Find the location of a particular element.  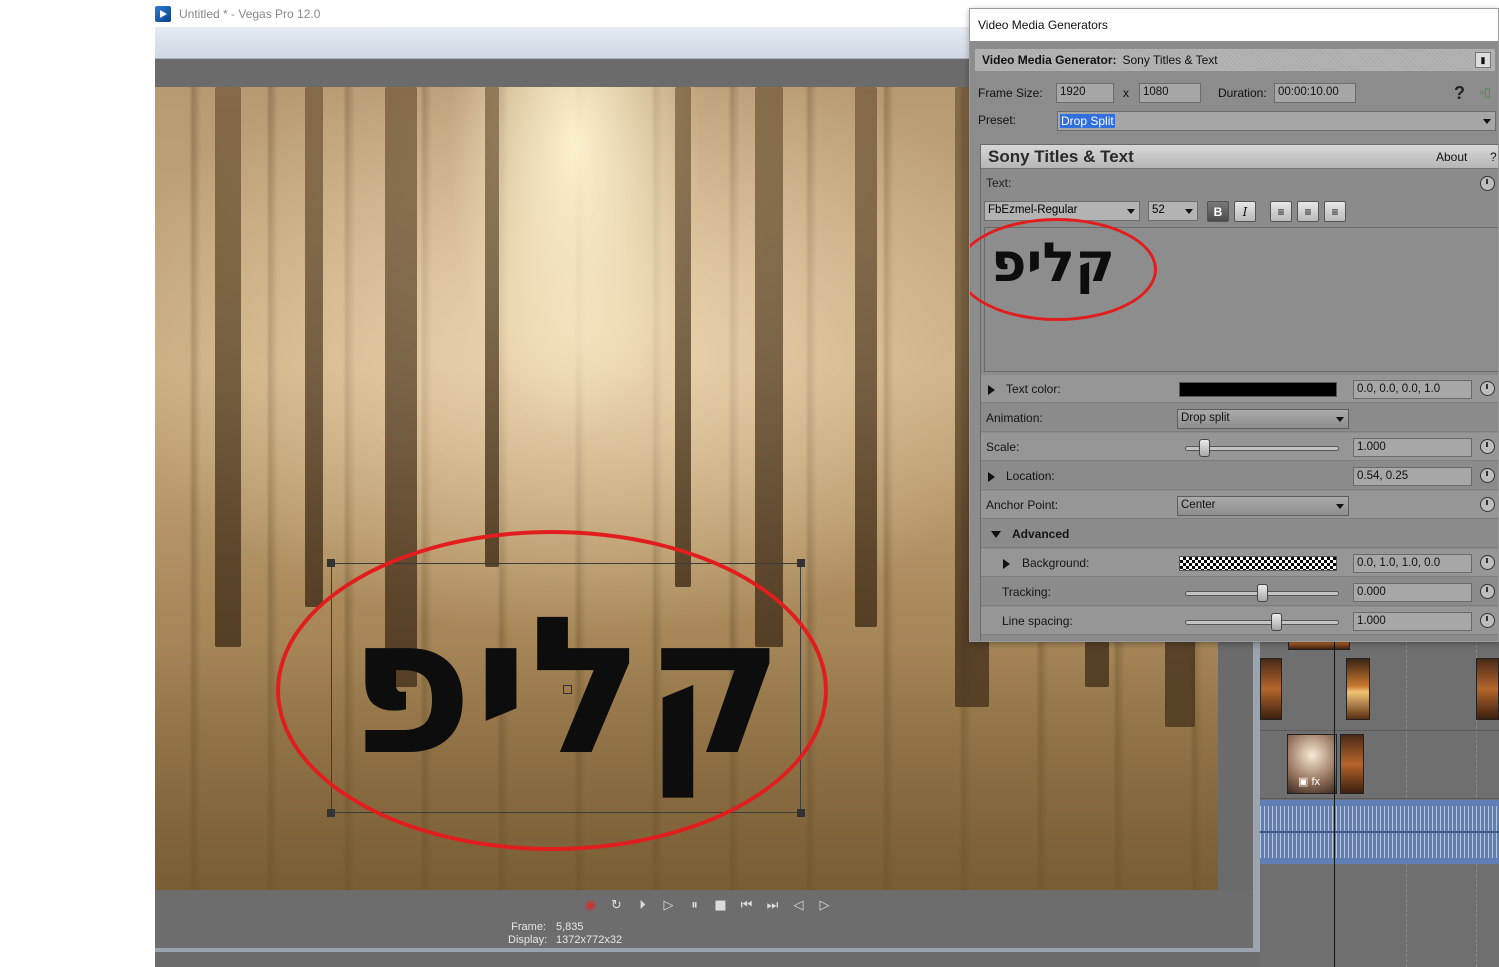

duration-input: 00:00:10.00 is located at coordinates (1315, 93).